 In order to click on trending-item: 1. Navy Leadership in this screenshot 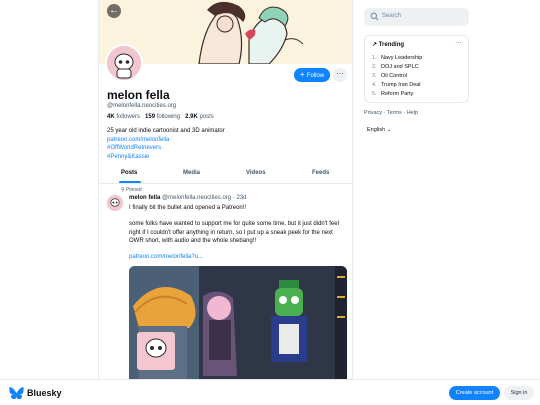, I will do `click(397, 58)`.